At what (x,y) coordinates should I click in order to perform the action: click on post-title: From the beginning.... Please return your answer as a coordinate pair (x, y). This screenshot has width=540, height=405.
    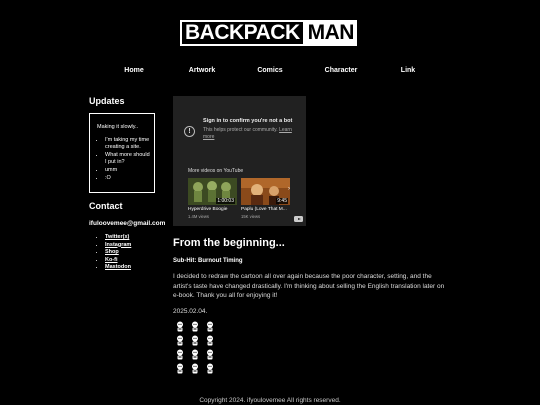
    Looking at the image, I should click on (229, 243).